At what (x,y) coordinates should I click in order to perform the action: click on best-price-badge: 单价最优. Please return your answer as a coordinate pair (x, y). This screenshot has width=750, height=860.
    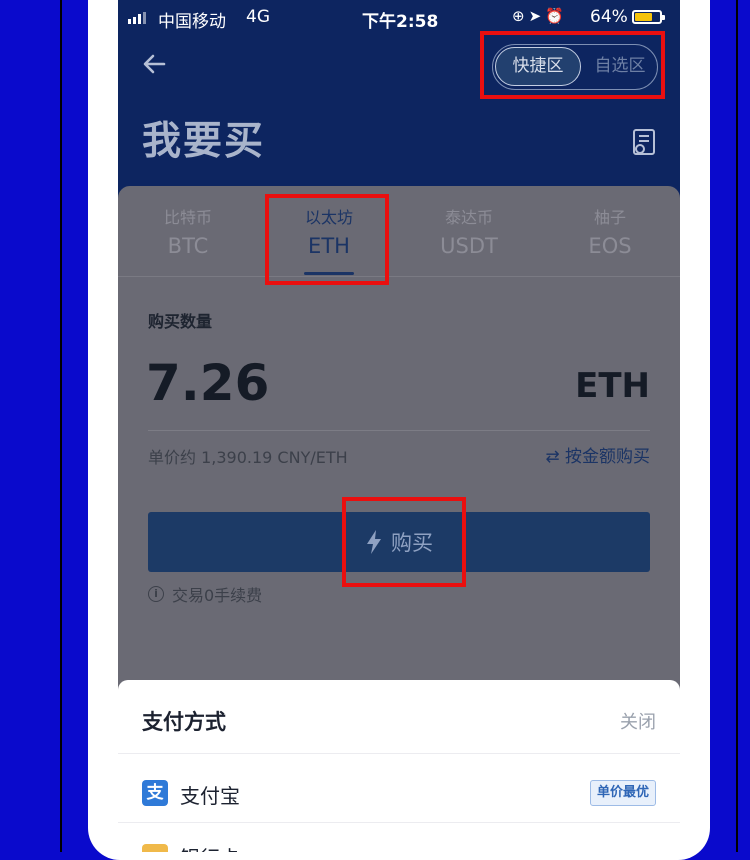
    Looking at the image, I should click on (622, 793).